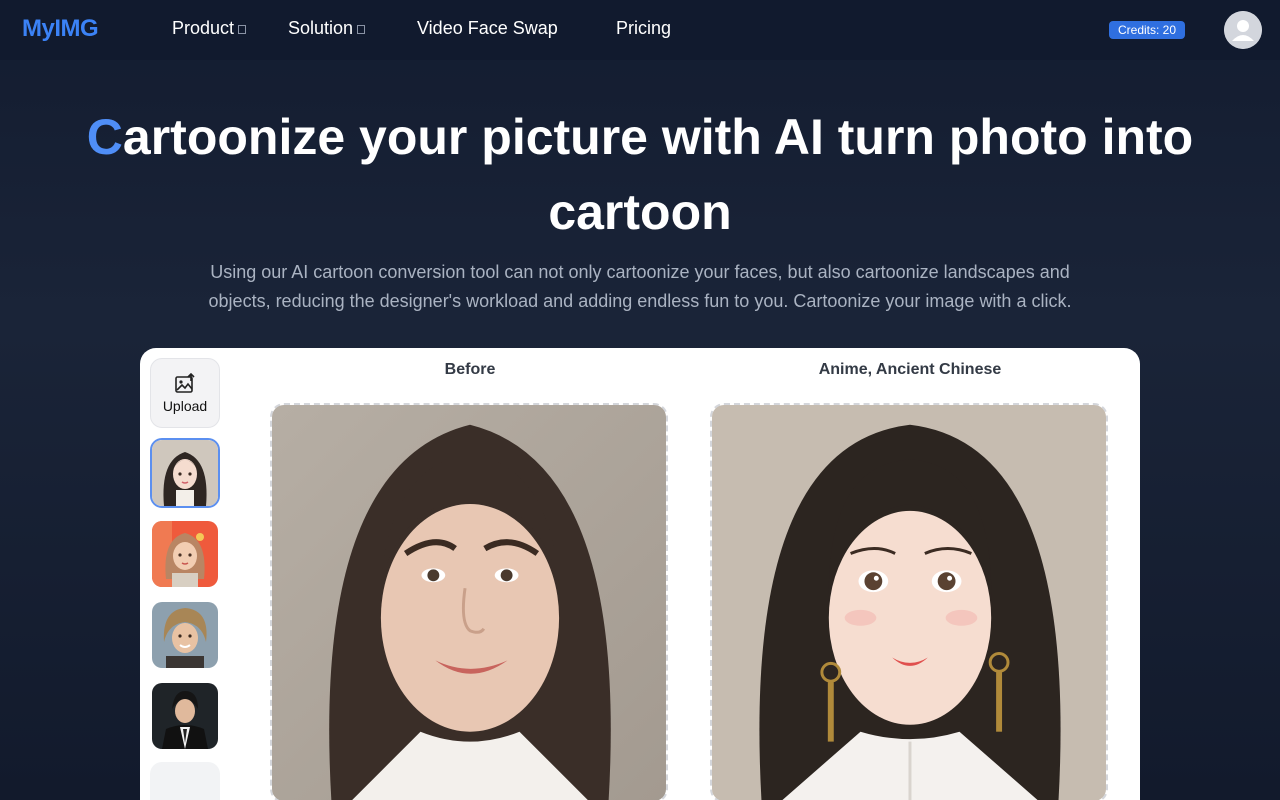 The image size is (1280, 800). What do you see at coordinates (185, 405) in the screenshot?
I see `upload-label: Upload` at bounding box center [185, 405].